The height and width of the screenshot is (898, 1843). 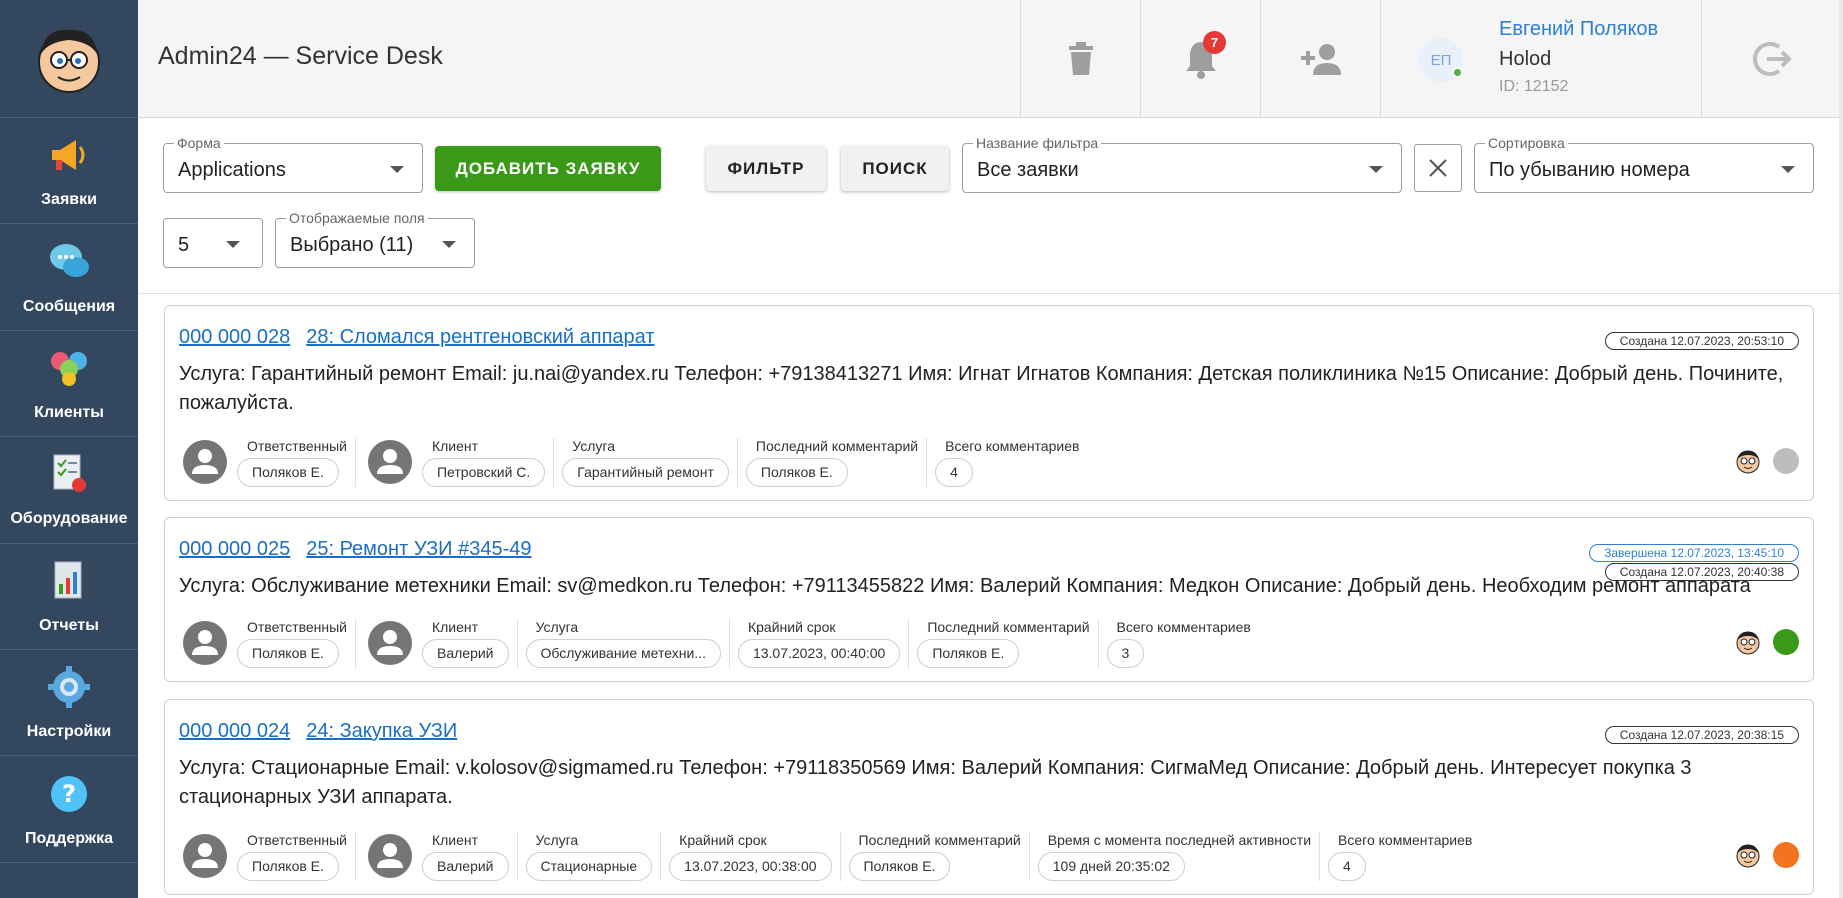 I want to click on trash-button, so click(x=1080, y=58).